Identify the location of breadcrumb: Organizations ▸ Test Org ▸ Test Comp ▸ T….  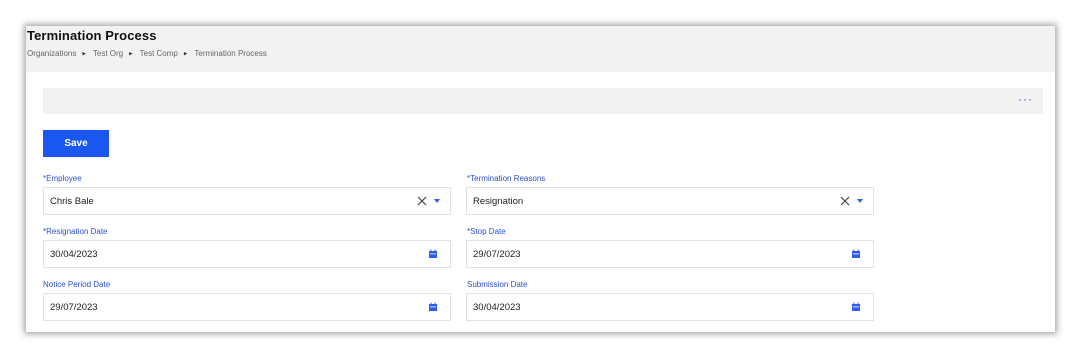
(147, 53).